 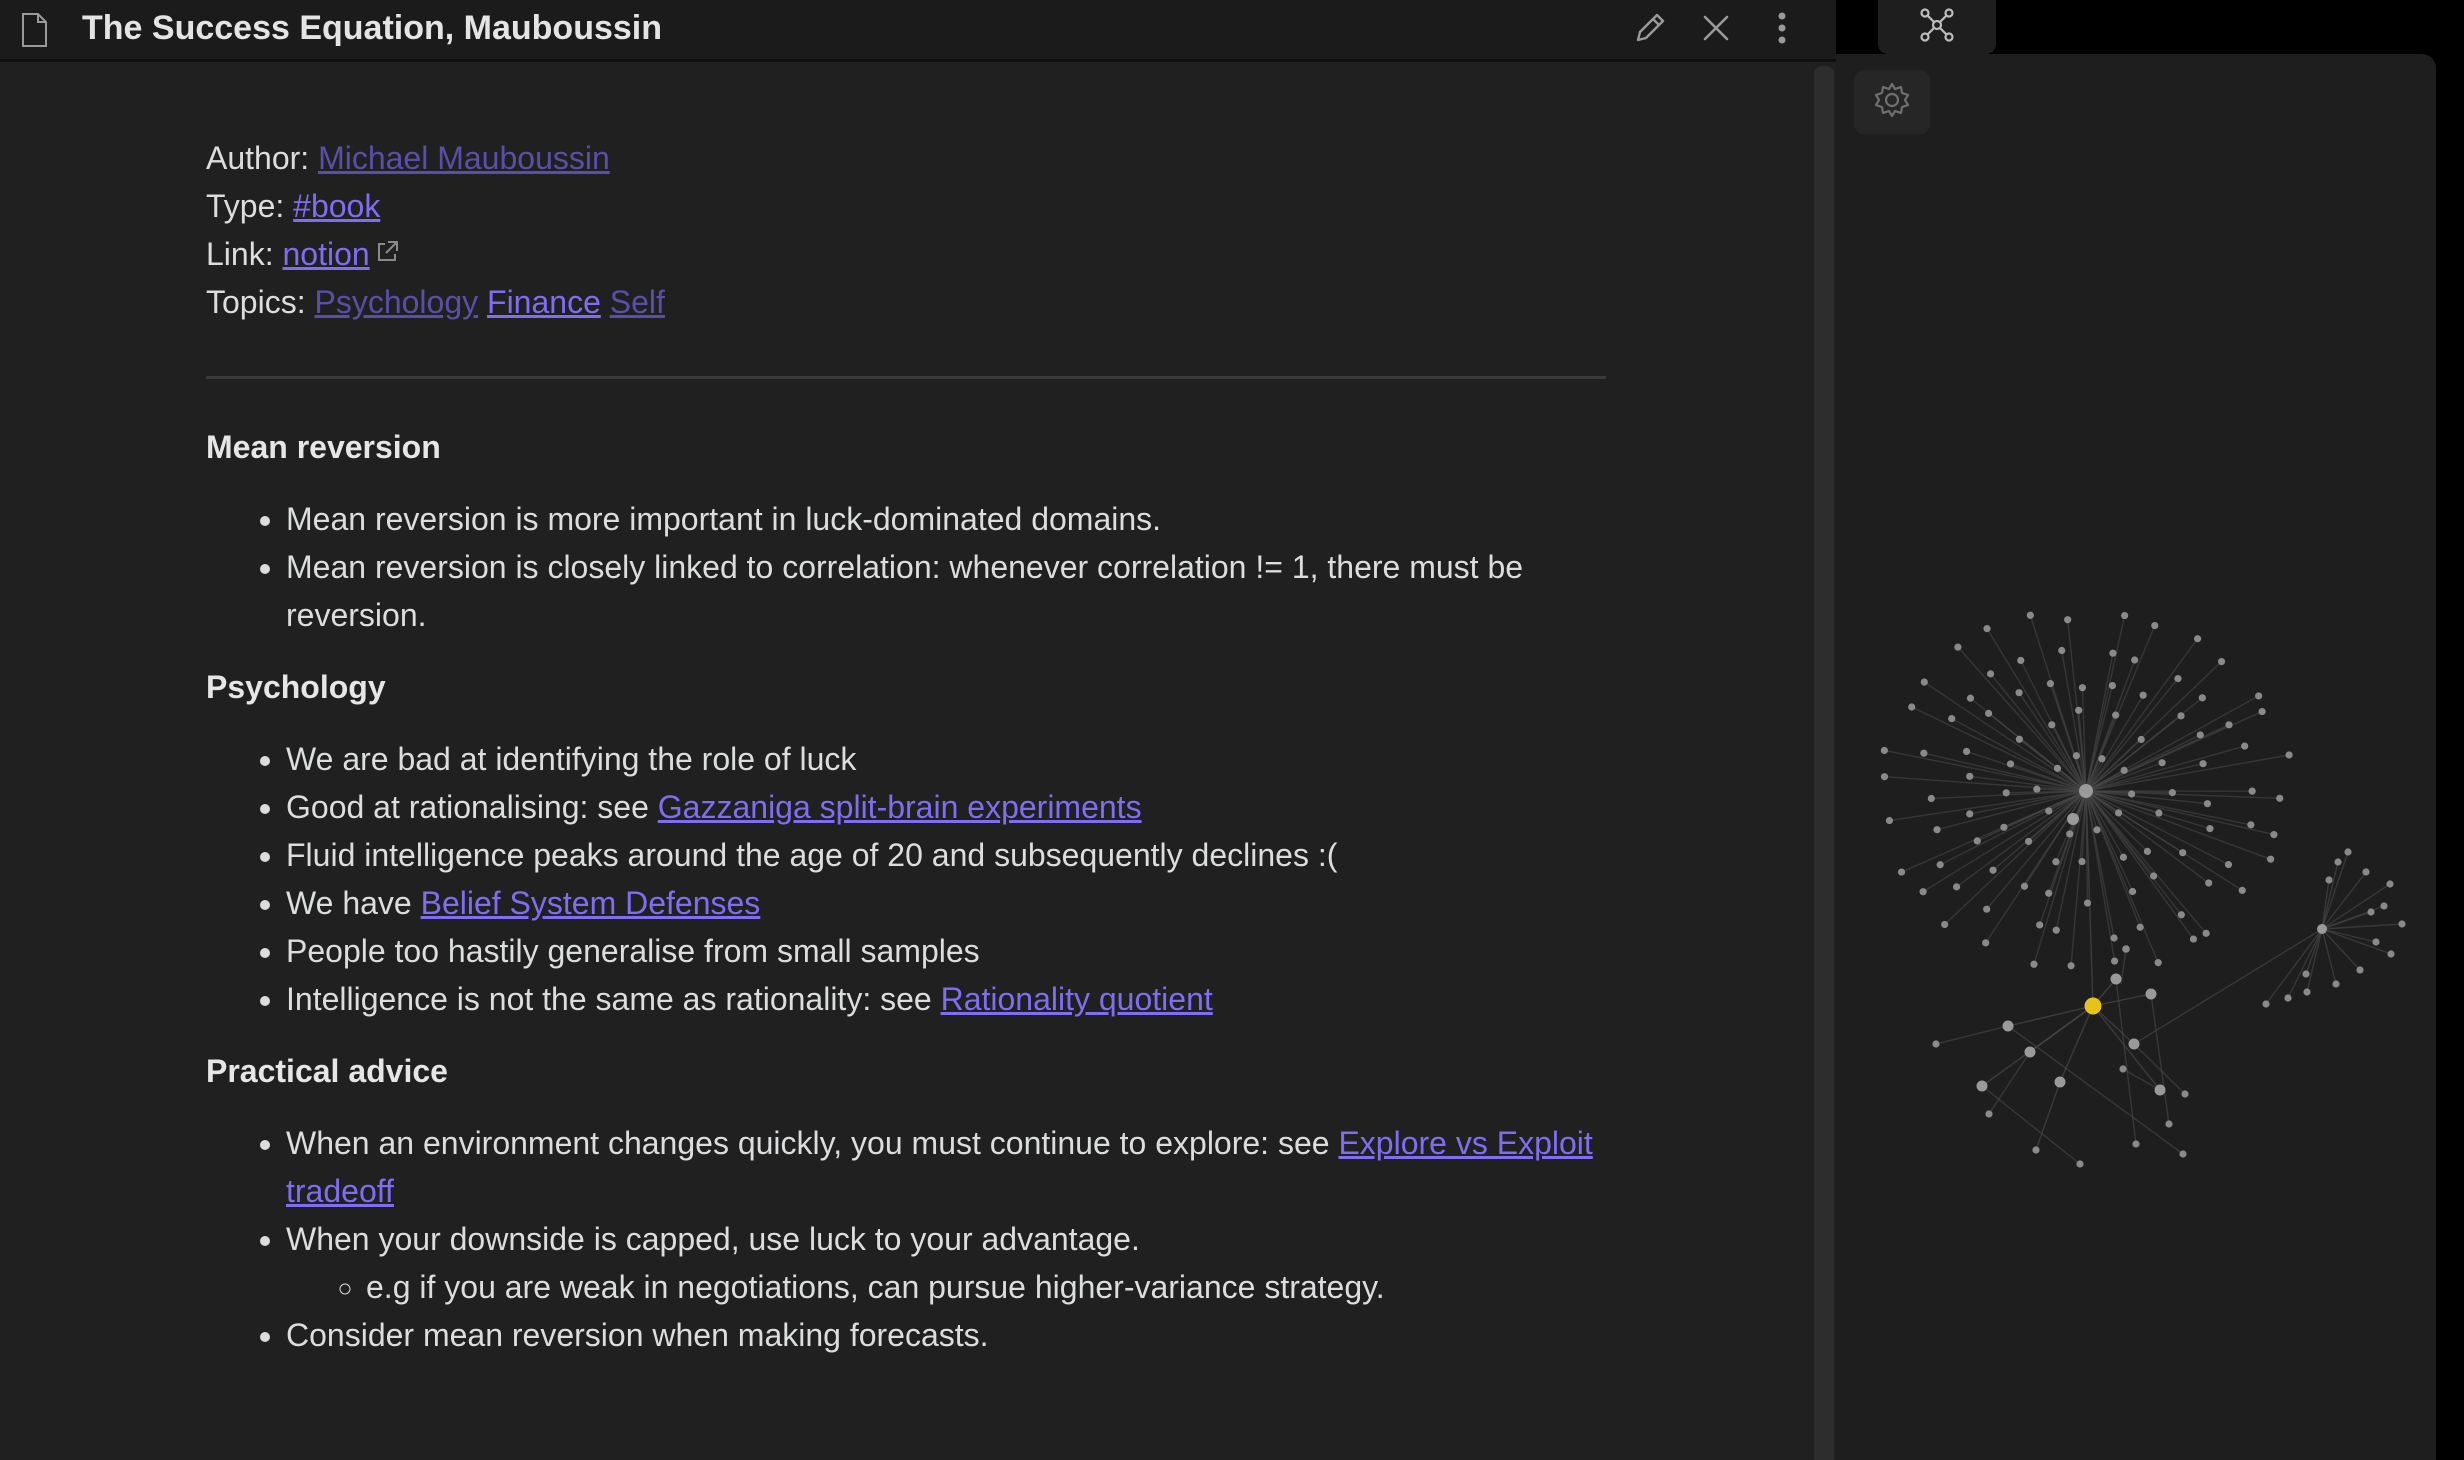 I want to click on external-link-notion: notion, so click(x=325, y=254).